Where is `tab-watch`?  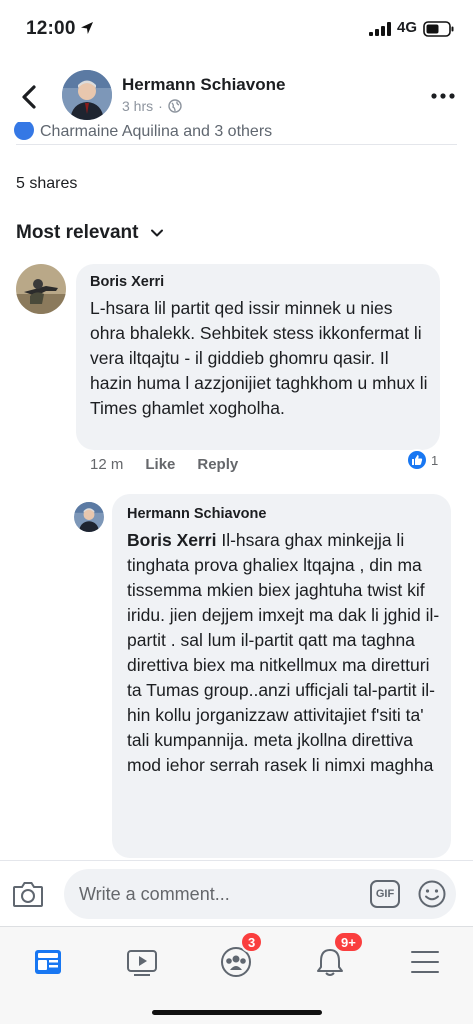
tab-watch is located at coordinates (142, 962).